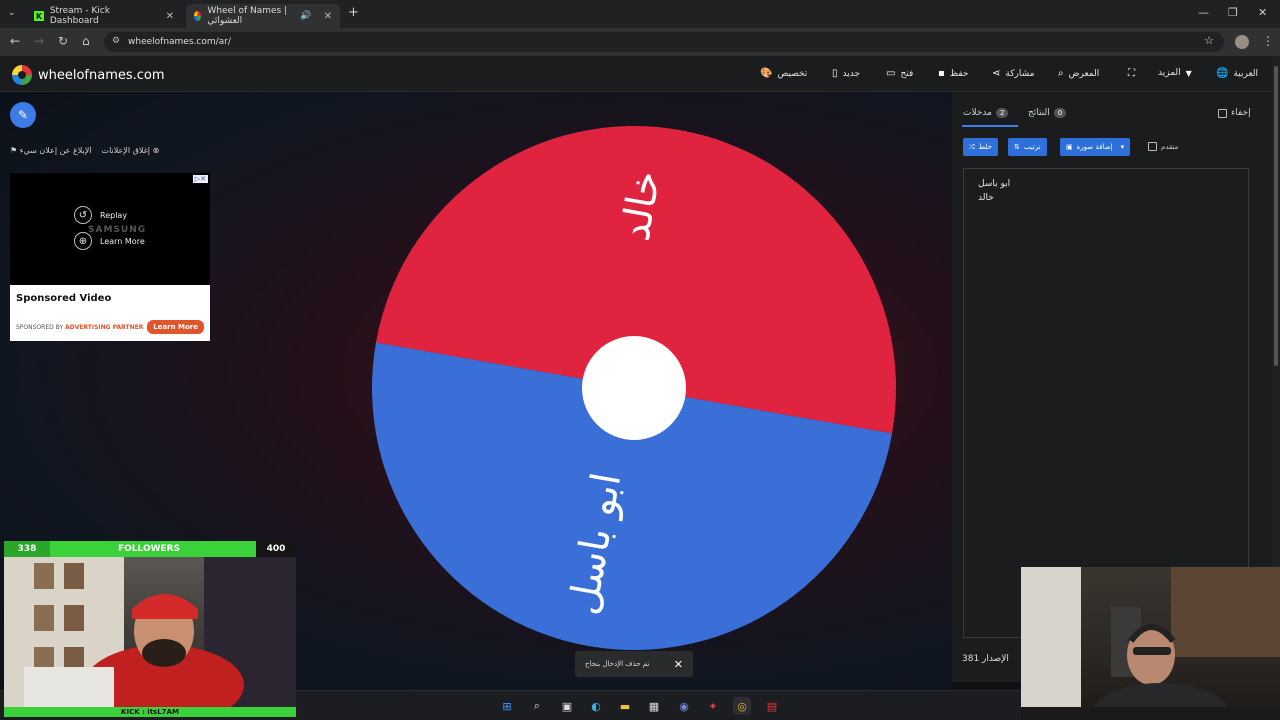 The image size is (1280, 720). What do you see at coordinates (116, 41) in the screenshot?
I see `site-info-icon: ⚙` at bounding box center [116, 41].